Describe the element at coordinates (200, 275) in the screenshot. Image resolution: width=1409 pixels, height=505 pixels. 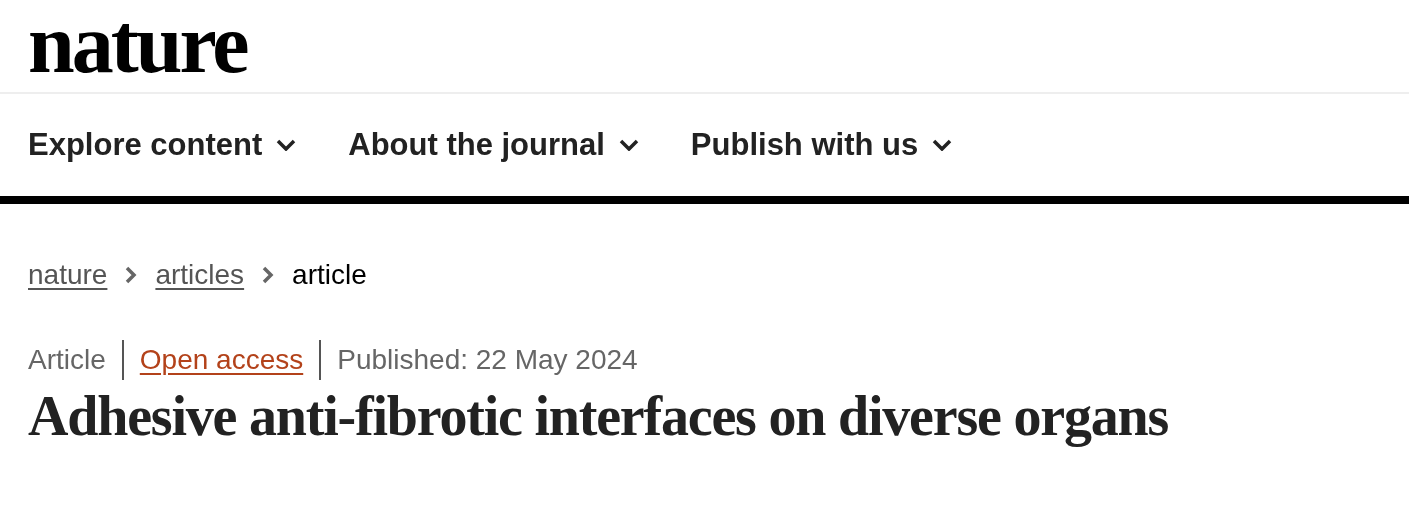
I see `breadcrumb-link: articles` at that location.